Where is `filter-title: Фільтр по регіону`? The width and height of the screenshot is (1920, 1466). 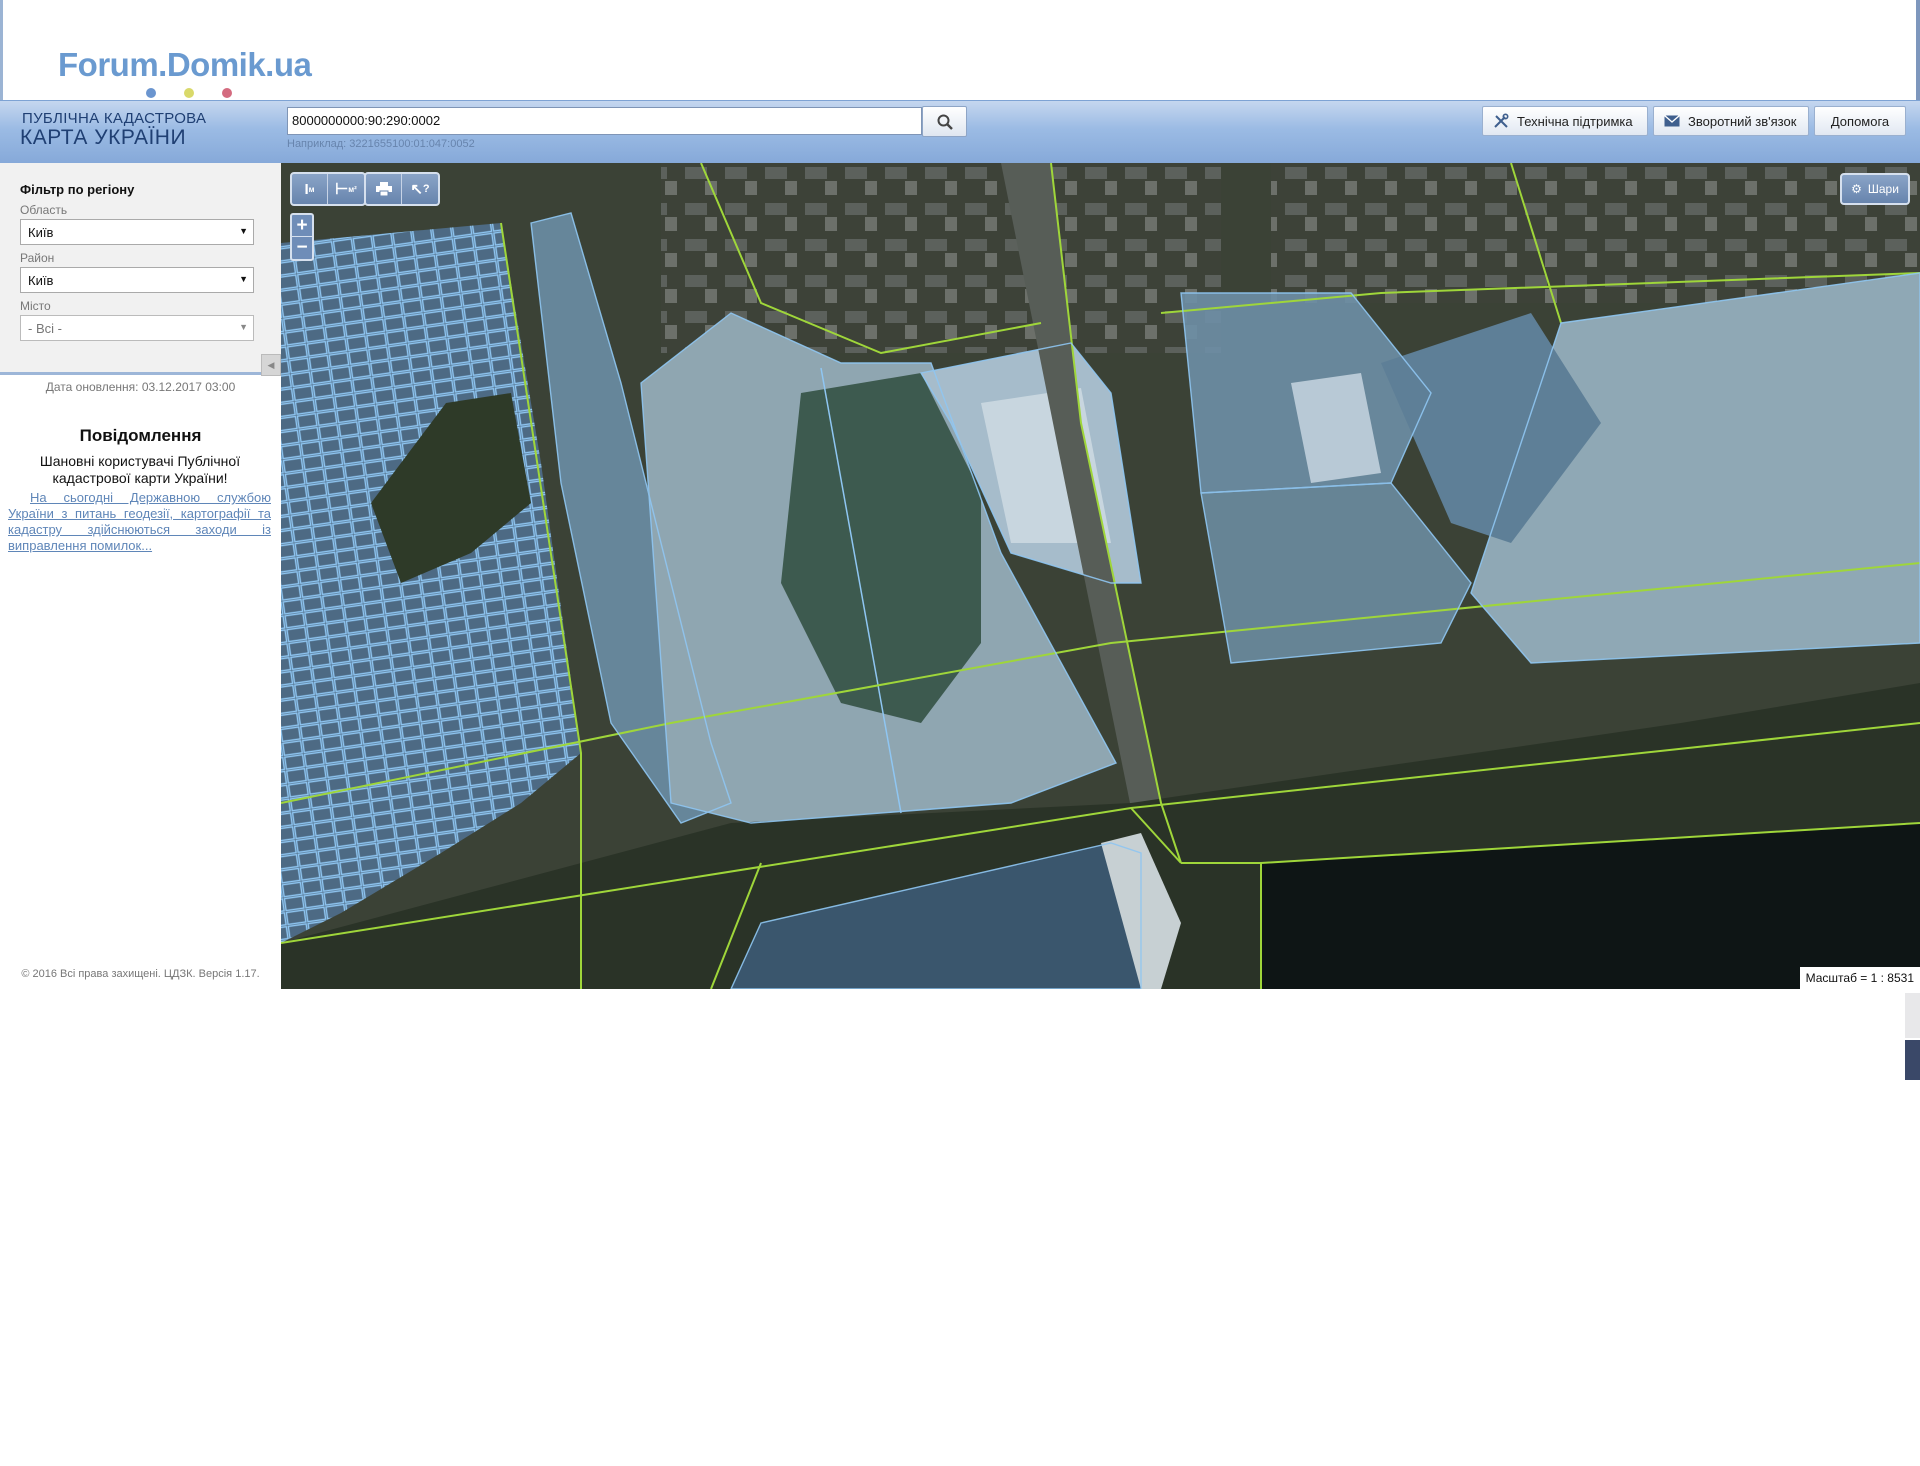
filter-title: Фільтр по регіону is located at coordinates (77, 189).